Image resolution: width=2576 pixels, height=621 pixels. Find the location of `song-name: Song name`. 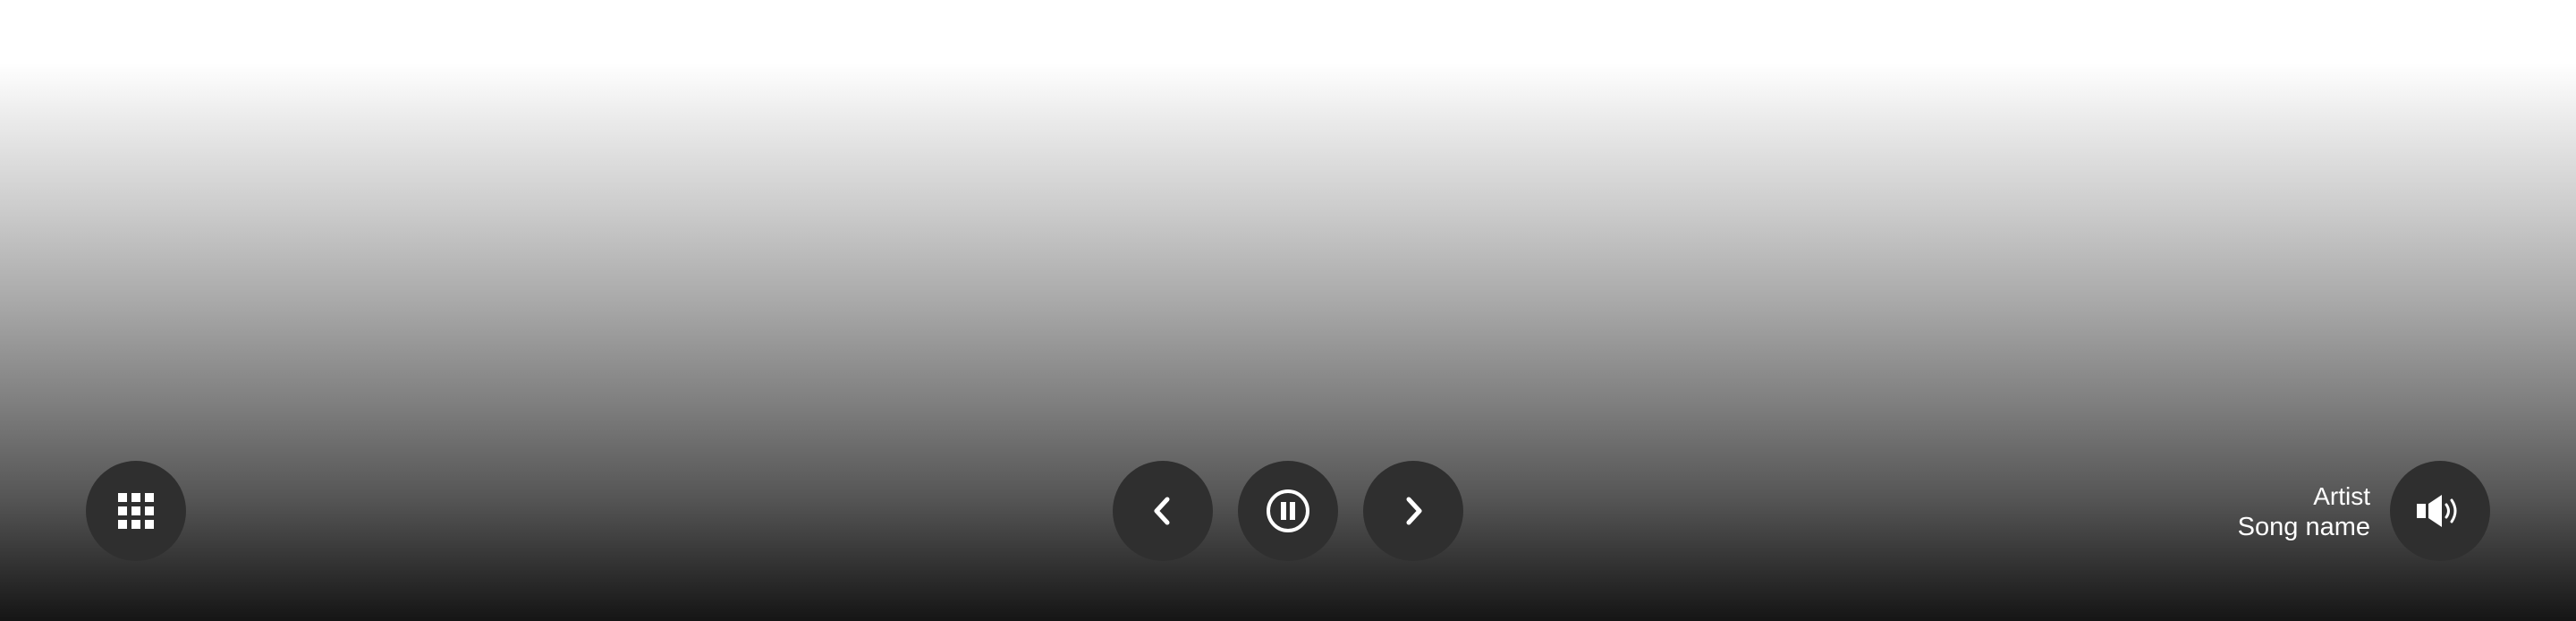

song-name: Song name is located at coordinates (2303, 527).